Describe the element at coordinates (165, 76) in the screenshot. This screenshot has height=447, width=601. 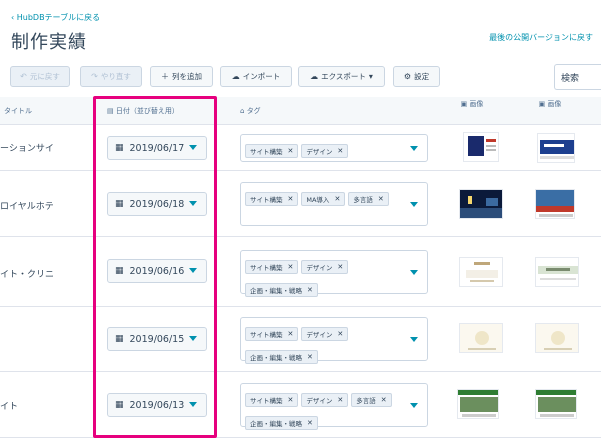
I see `plus-icon: ＋` at that location.